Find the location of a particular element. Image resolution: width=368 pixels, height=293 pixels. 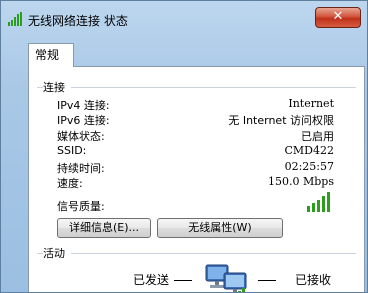

received-dash is located at coordinates (267, 280).